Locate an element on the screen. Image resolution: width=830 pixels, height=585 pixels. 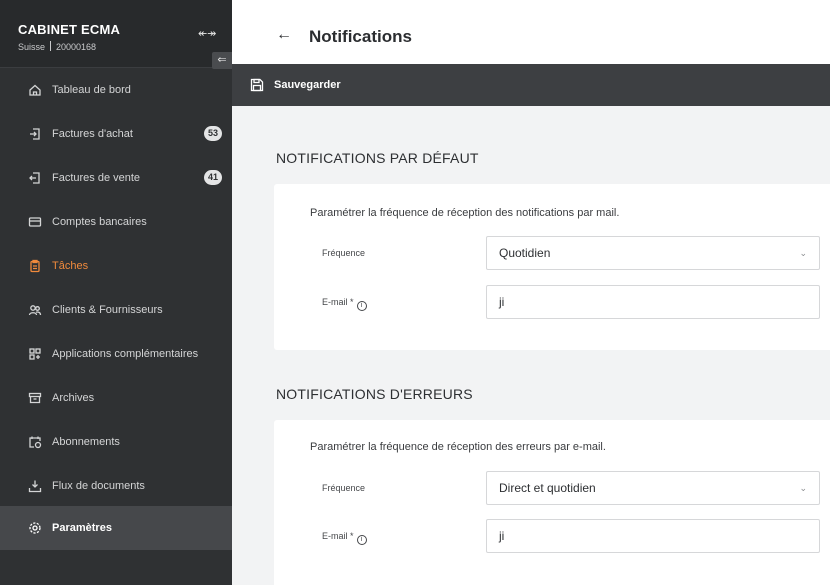
toolbar: Sauvegarder is located at coordinates (531, 85).